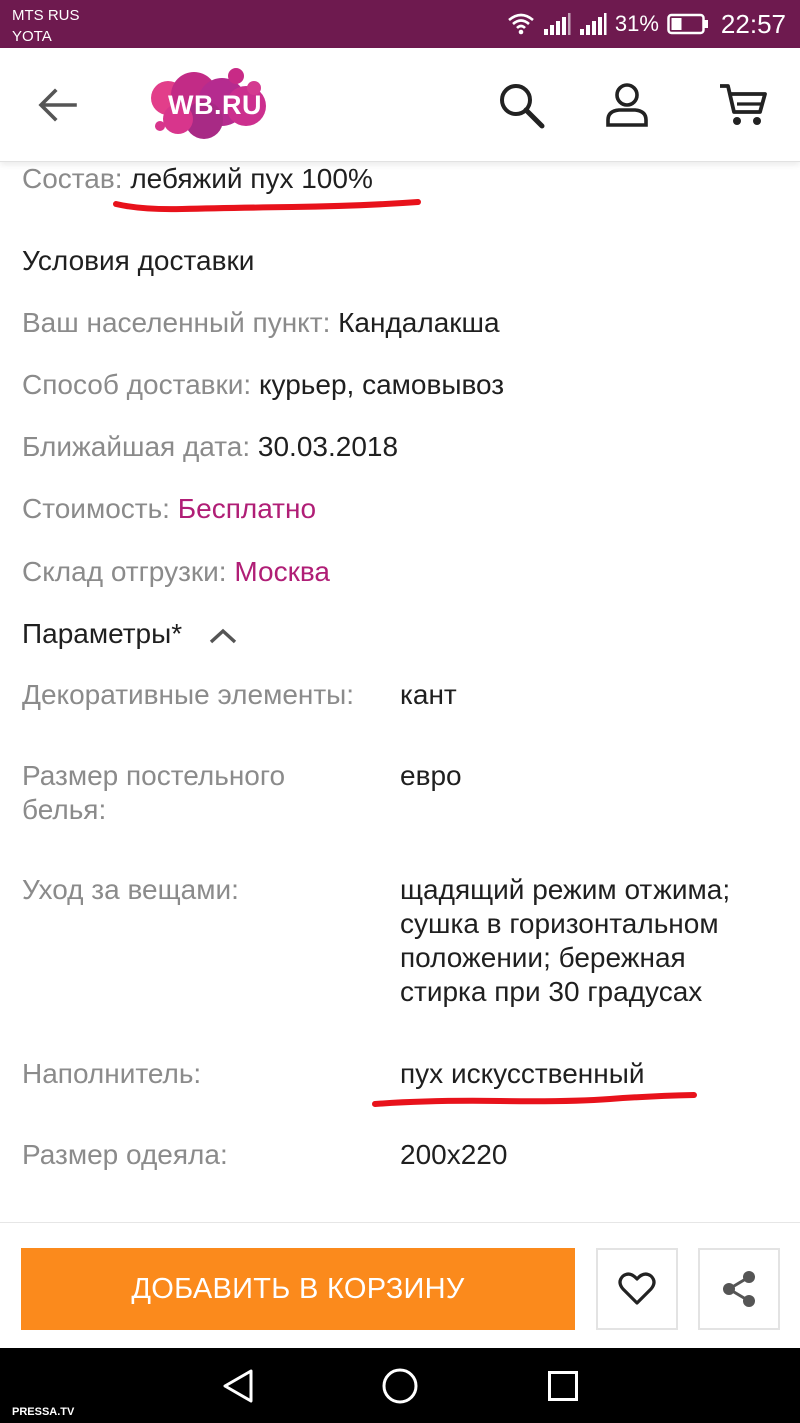 The image size is (800, 1423). Describe the element at coordinates (130, 889) in the screenshot. I see `param-label: Уход за вещами:` at that location.